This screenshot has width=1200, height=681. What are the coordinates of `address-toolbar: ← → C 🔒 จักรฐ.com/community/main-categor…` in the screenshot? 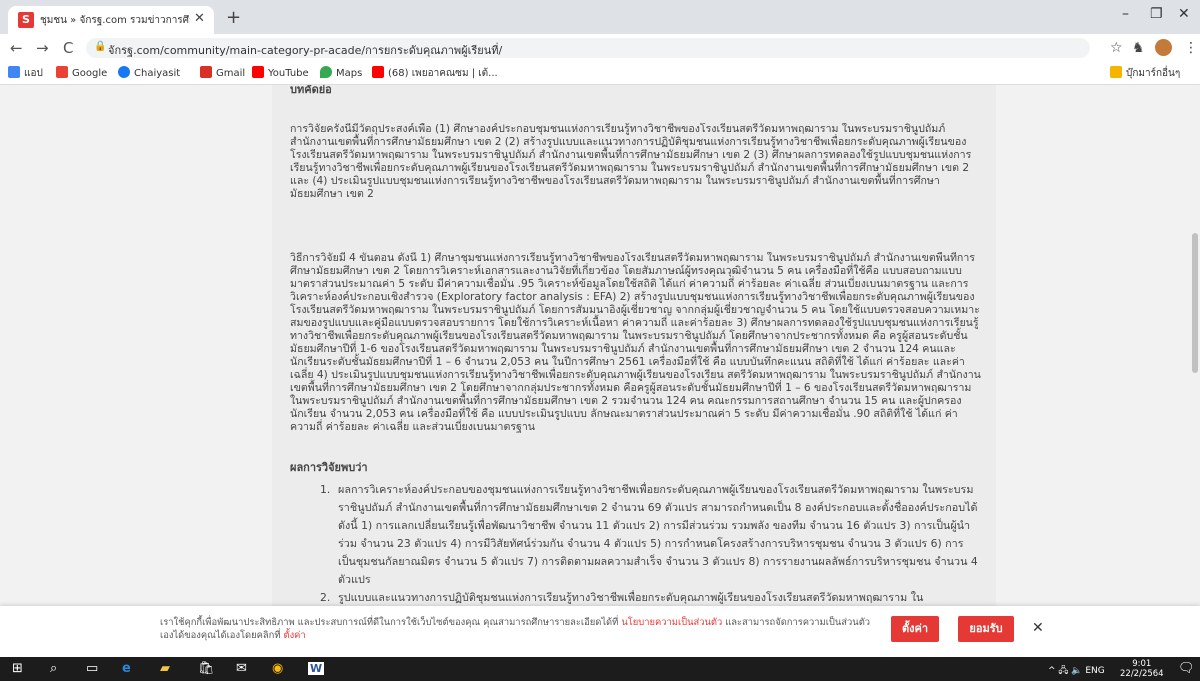 It's located at (600, 48).